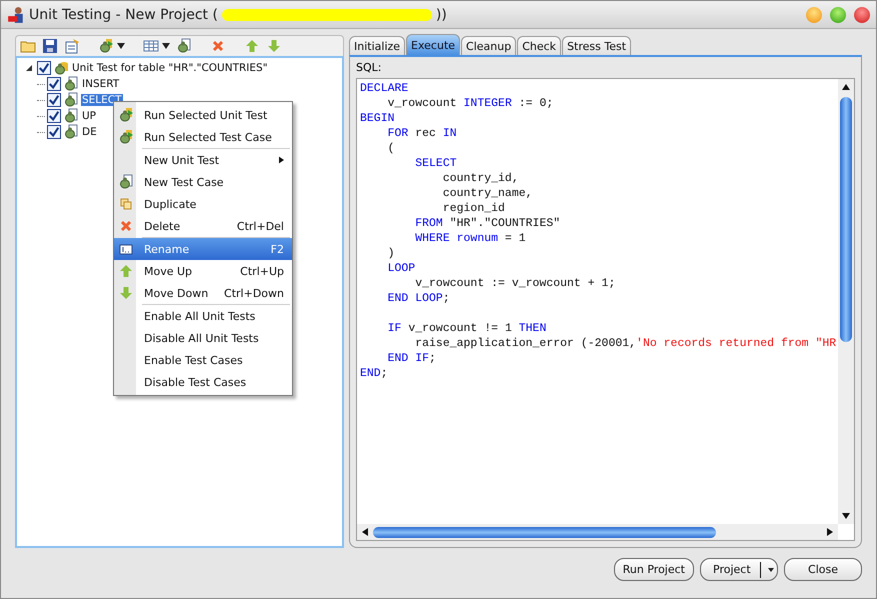 The image size is (877, 599). What do you see at coordinates (203, 360) in the screenshot?
I see `menu-item: Enable Test Cases` at bounding box center [203, 360].